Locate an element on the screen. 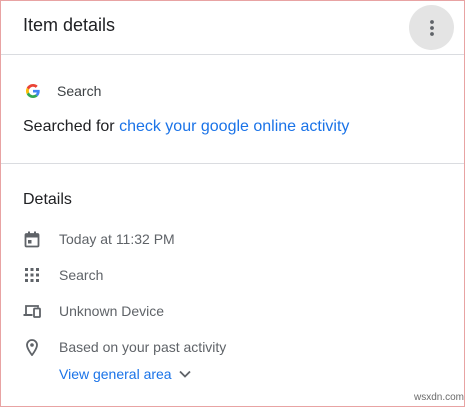 This screenshot has width=465, height=407. watermark: wsxdn.com is located at coordinates (439, 397).